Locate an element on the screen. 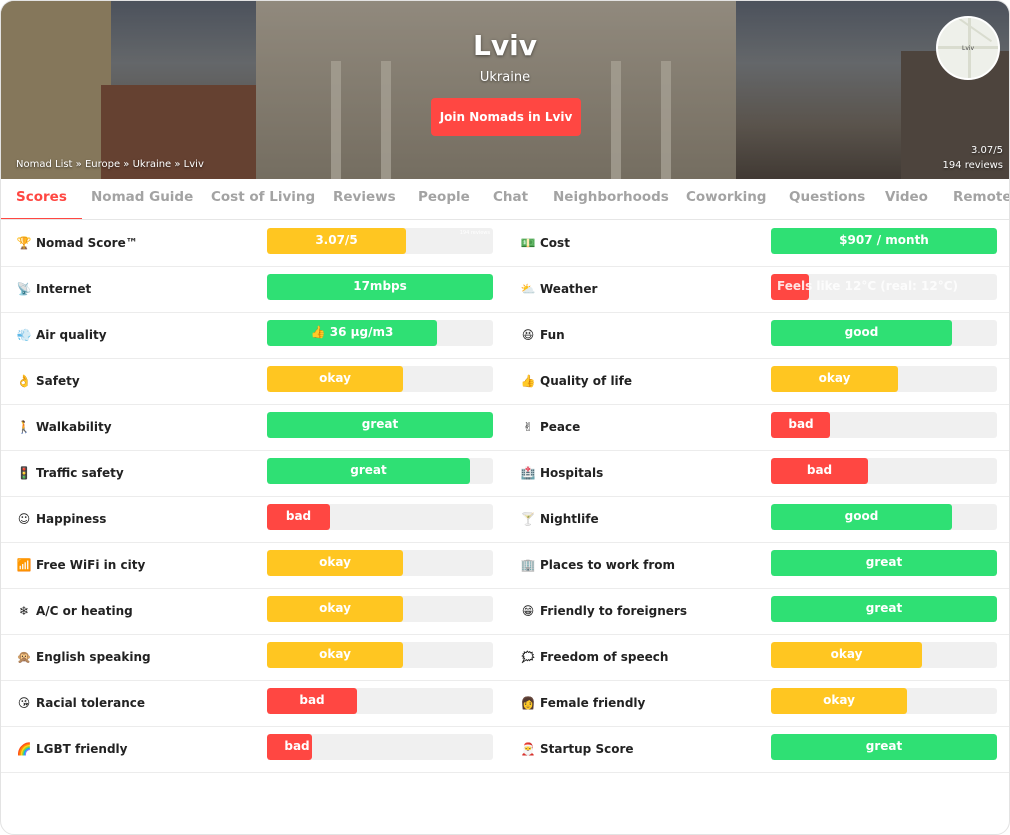 This screenshot has height=835, width=1010. tab-cost-of-living: Cost of Living is located at coordinates (263, 198).